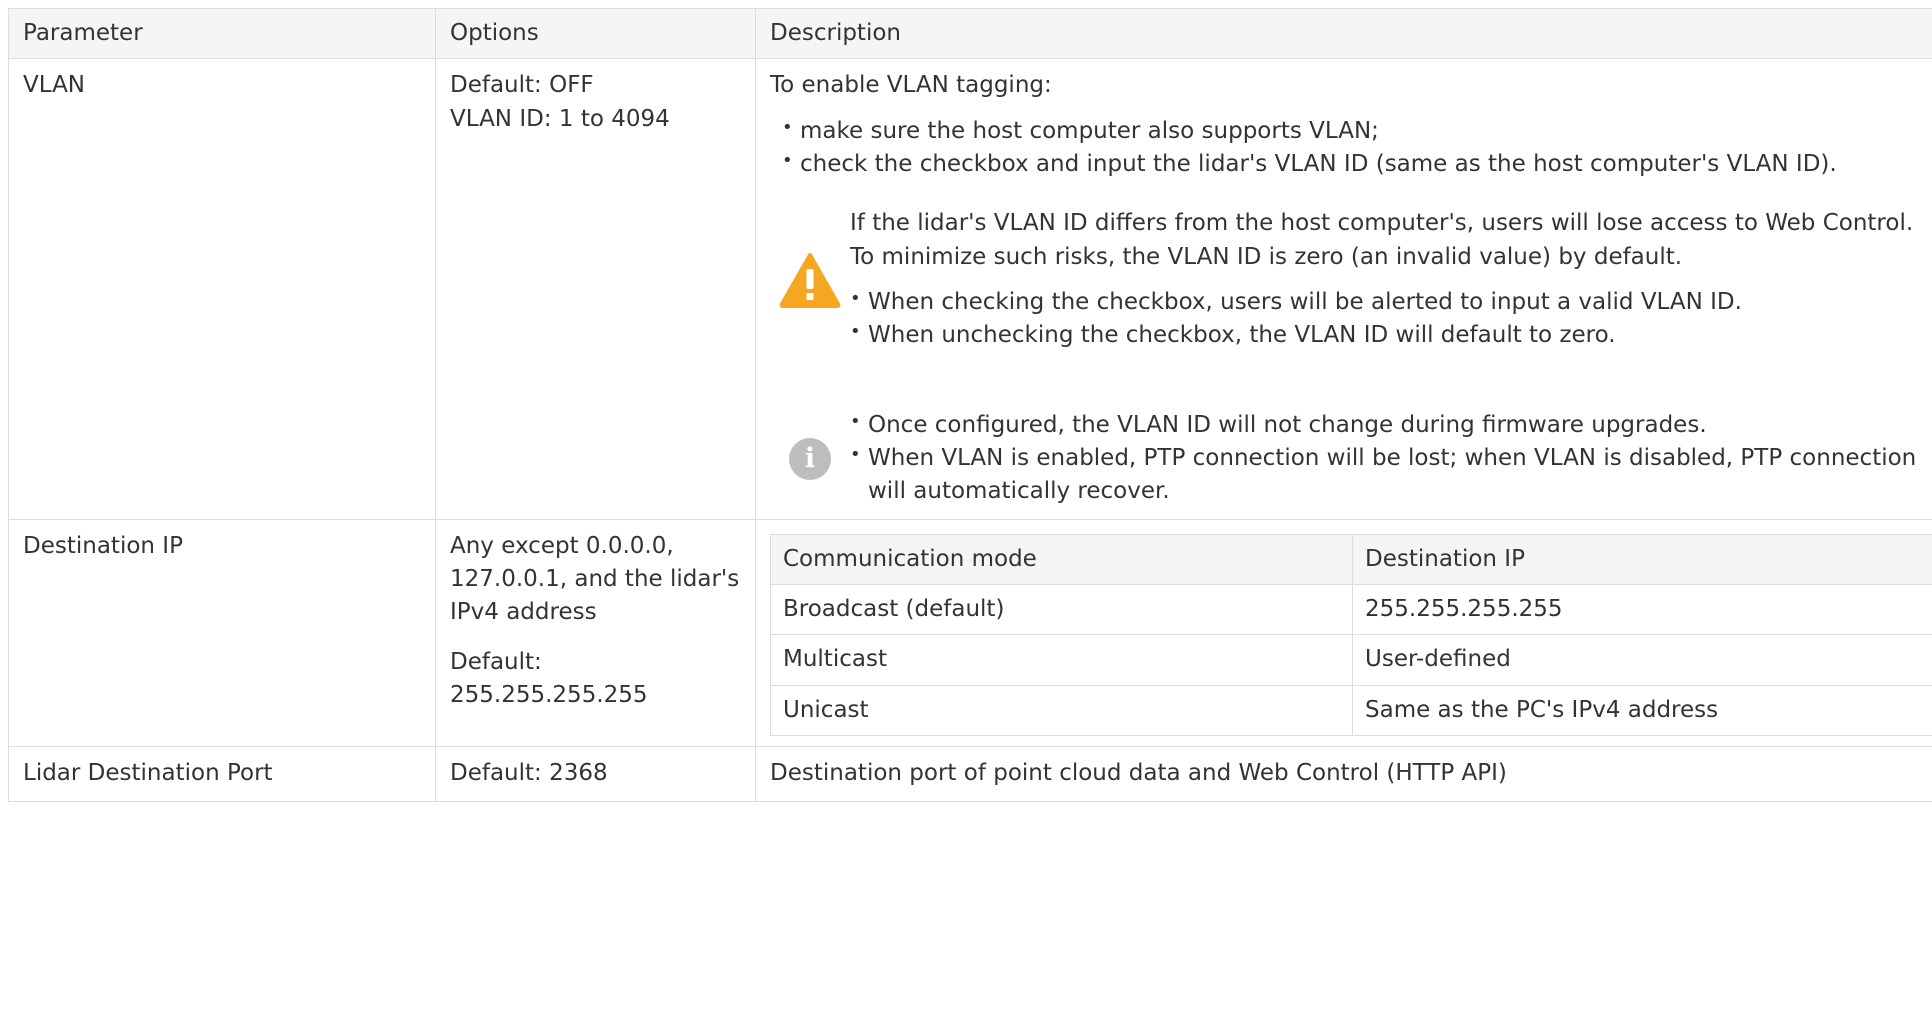 Image resolution: width=1932 pixels, height=1019 pixels. Describe the element at coordinates (595, 774) in the screenshot. I see `dest-port-options: Default: 2368` at that location.